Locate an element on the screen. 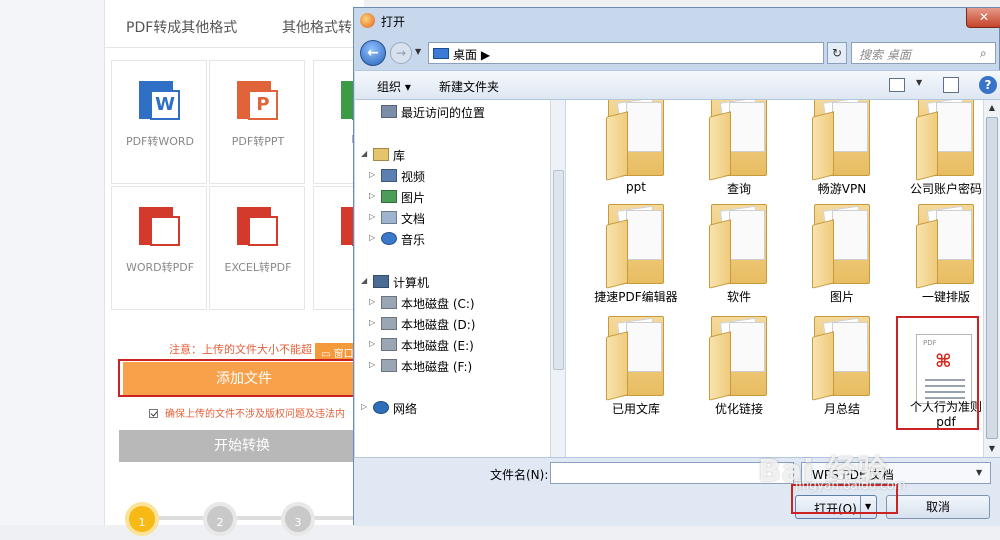 The image size is (1000, 540). folder-item: 软件 is located at coordinates (739, 257).